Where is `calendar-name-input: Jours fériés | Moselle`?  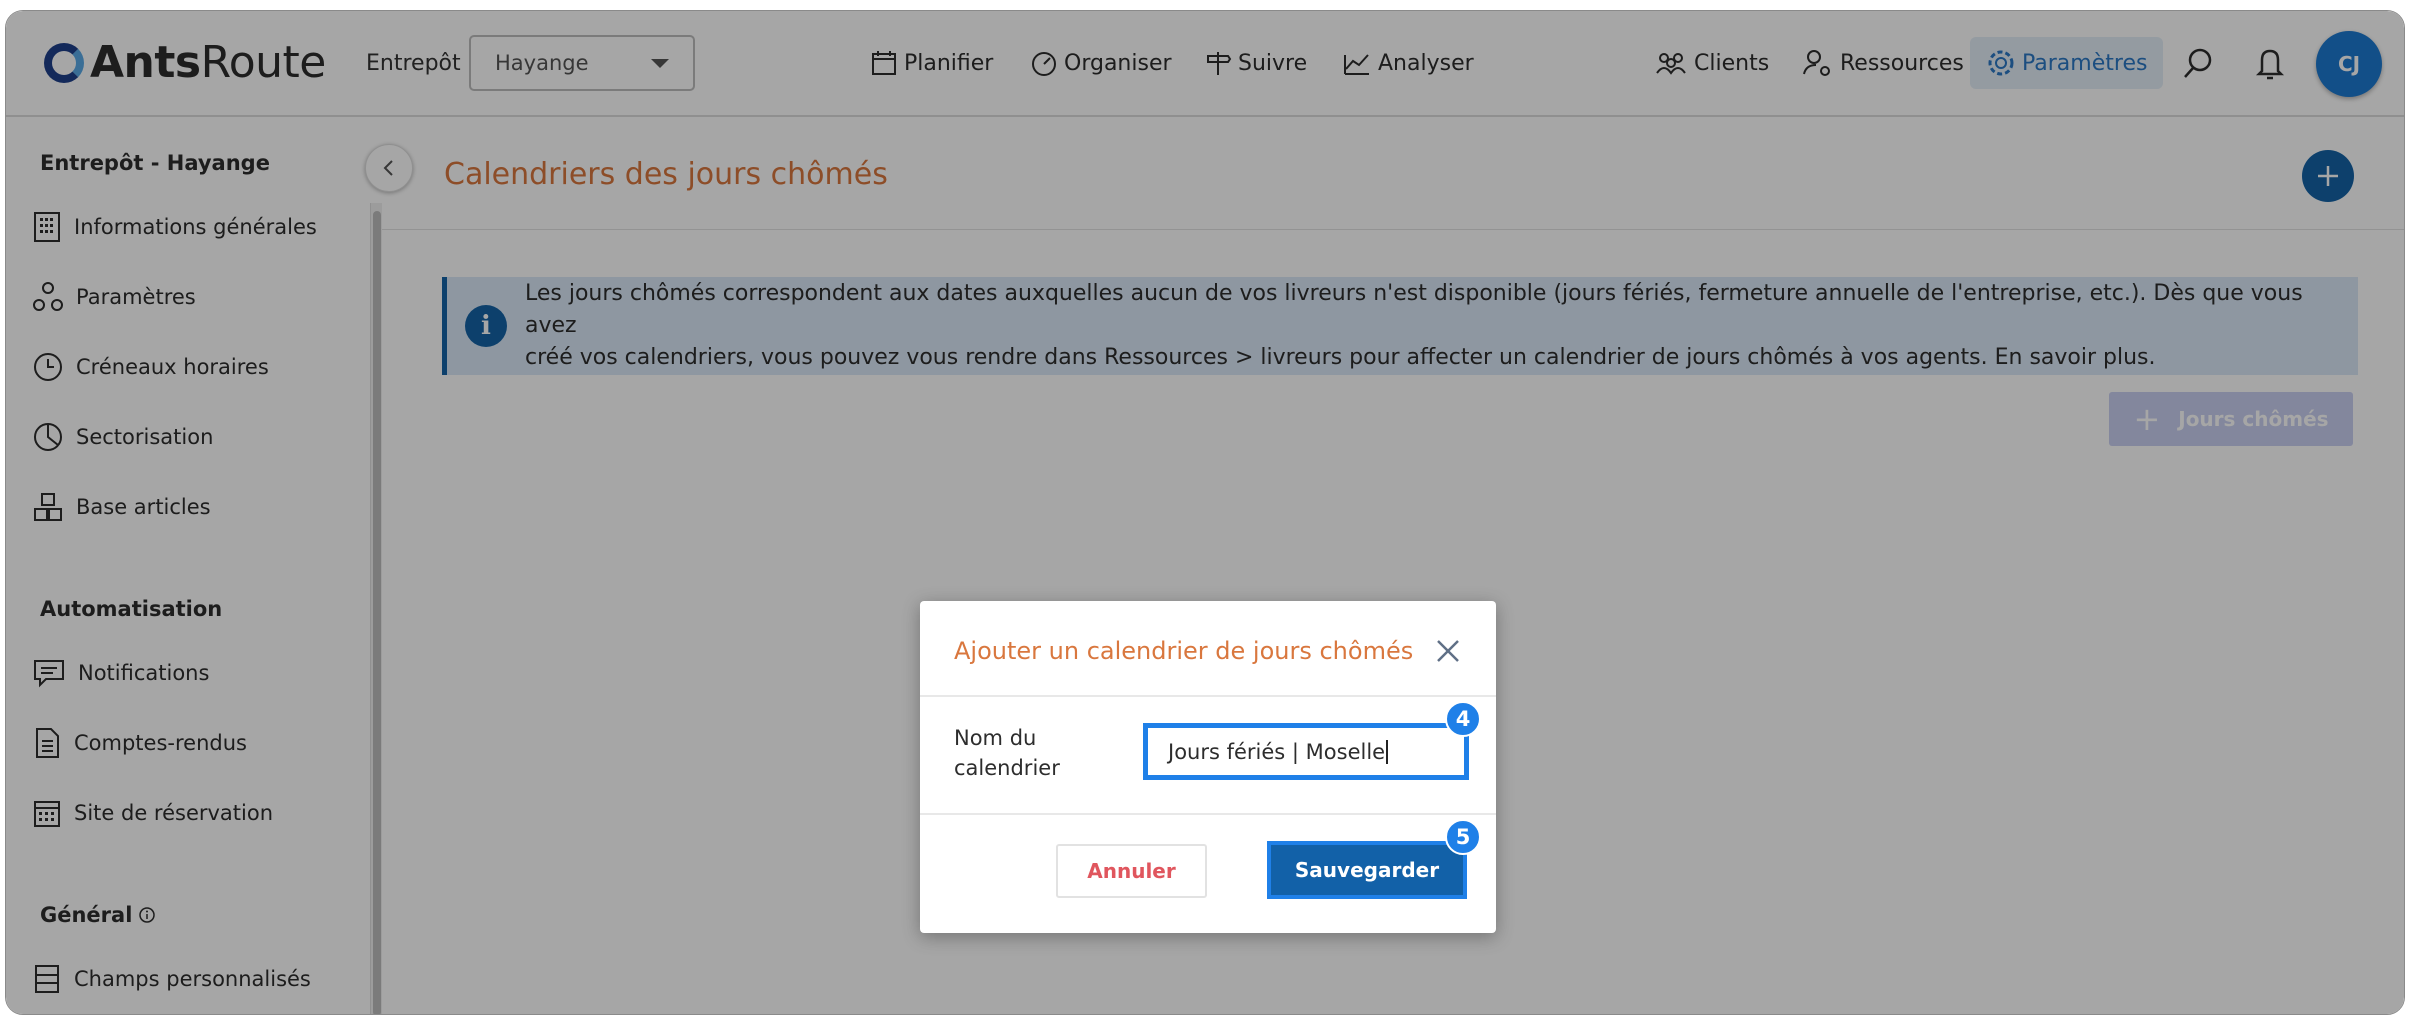 calendar-name-input: Jours fériés | Moselle is located at coordinates (1306, 751).